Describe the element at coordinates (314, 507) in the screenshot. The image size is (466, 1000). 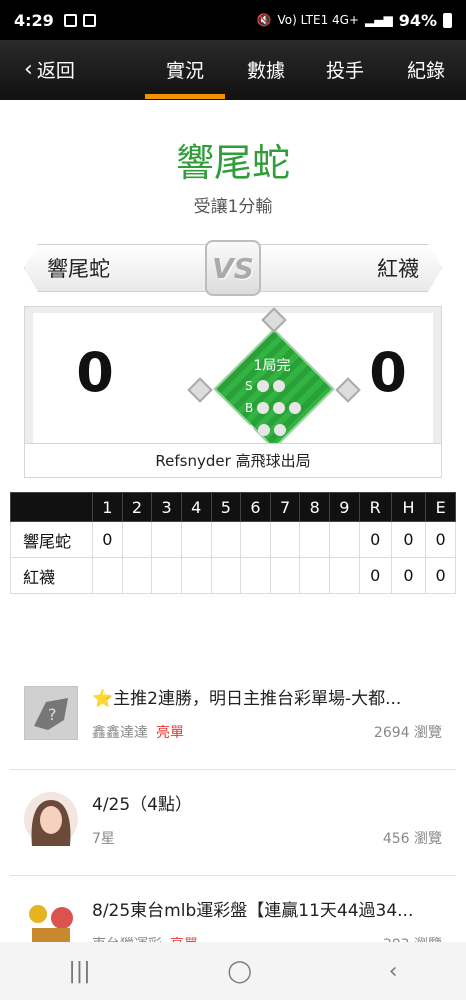
I see `header-cell: 8` at that location.